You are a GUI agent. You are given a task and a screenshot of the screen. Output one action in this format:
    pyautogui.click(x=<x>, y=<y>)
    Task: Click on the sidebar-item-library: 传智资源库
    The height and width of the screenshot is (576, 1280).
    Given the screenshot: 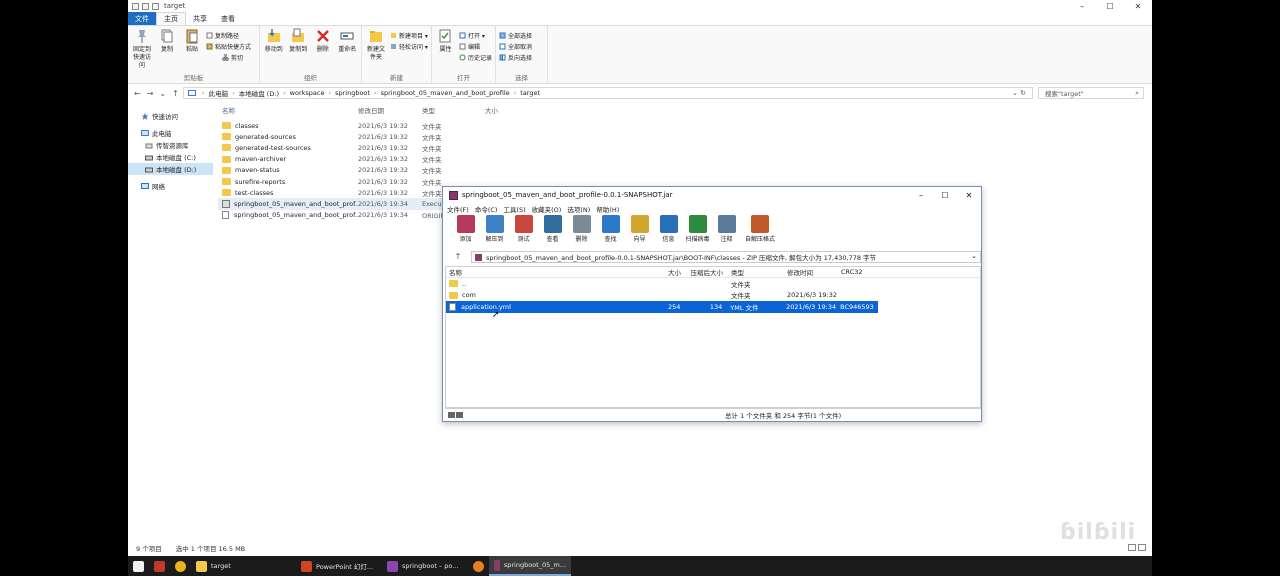 What is the action you would take?
    pyautogui.click(x=170, y=145)
    